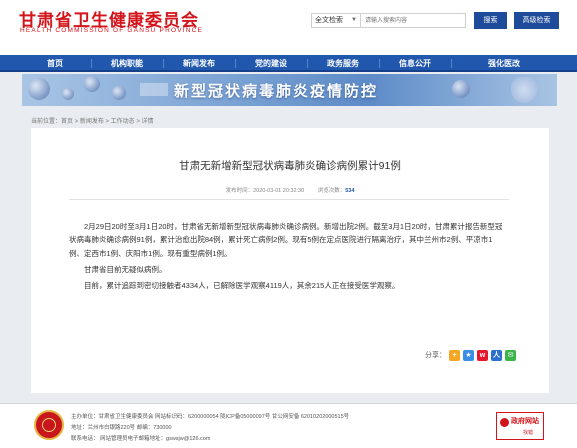 This screenshot has height=448, width=577. Describe the element at coordinates (468, 355) in the screenshot. I see `qzone-icon: ★` at that location.